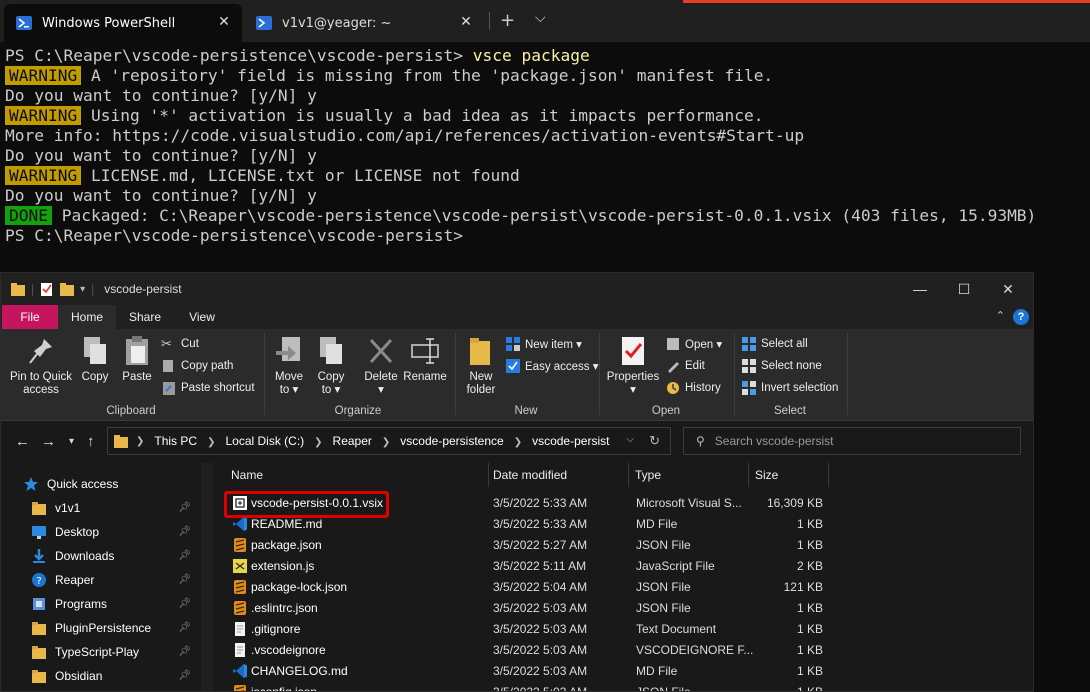 This screenshot has height=692, width=1090. What do you see at coordinates (852, 441) in the screenshot?
I see `search-input: ⚲ Search vscode-persist` at bounding box center [852, 441].